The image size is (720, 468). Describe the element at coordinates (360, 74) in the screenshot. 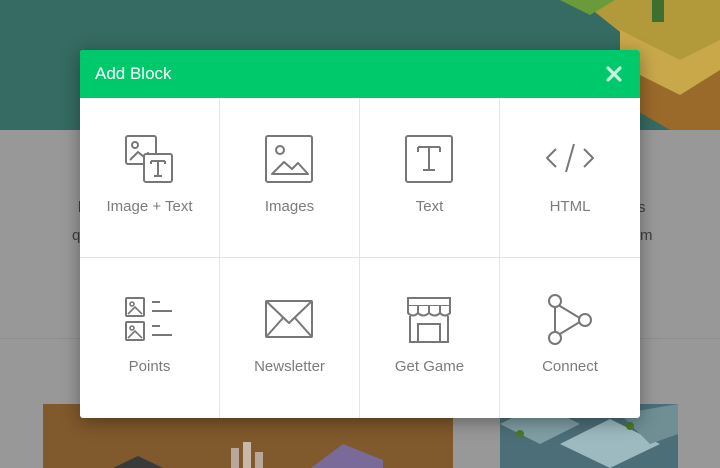

I see `dialog-header: Add Block` at that location.